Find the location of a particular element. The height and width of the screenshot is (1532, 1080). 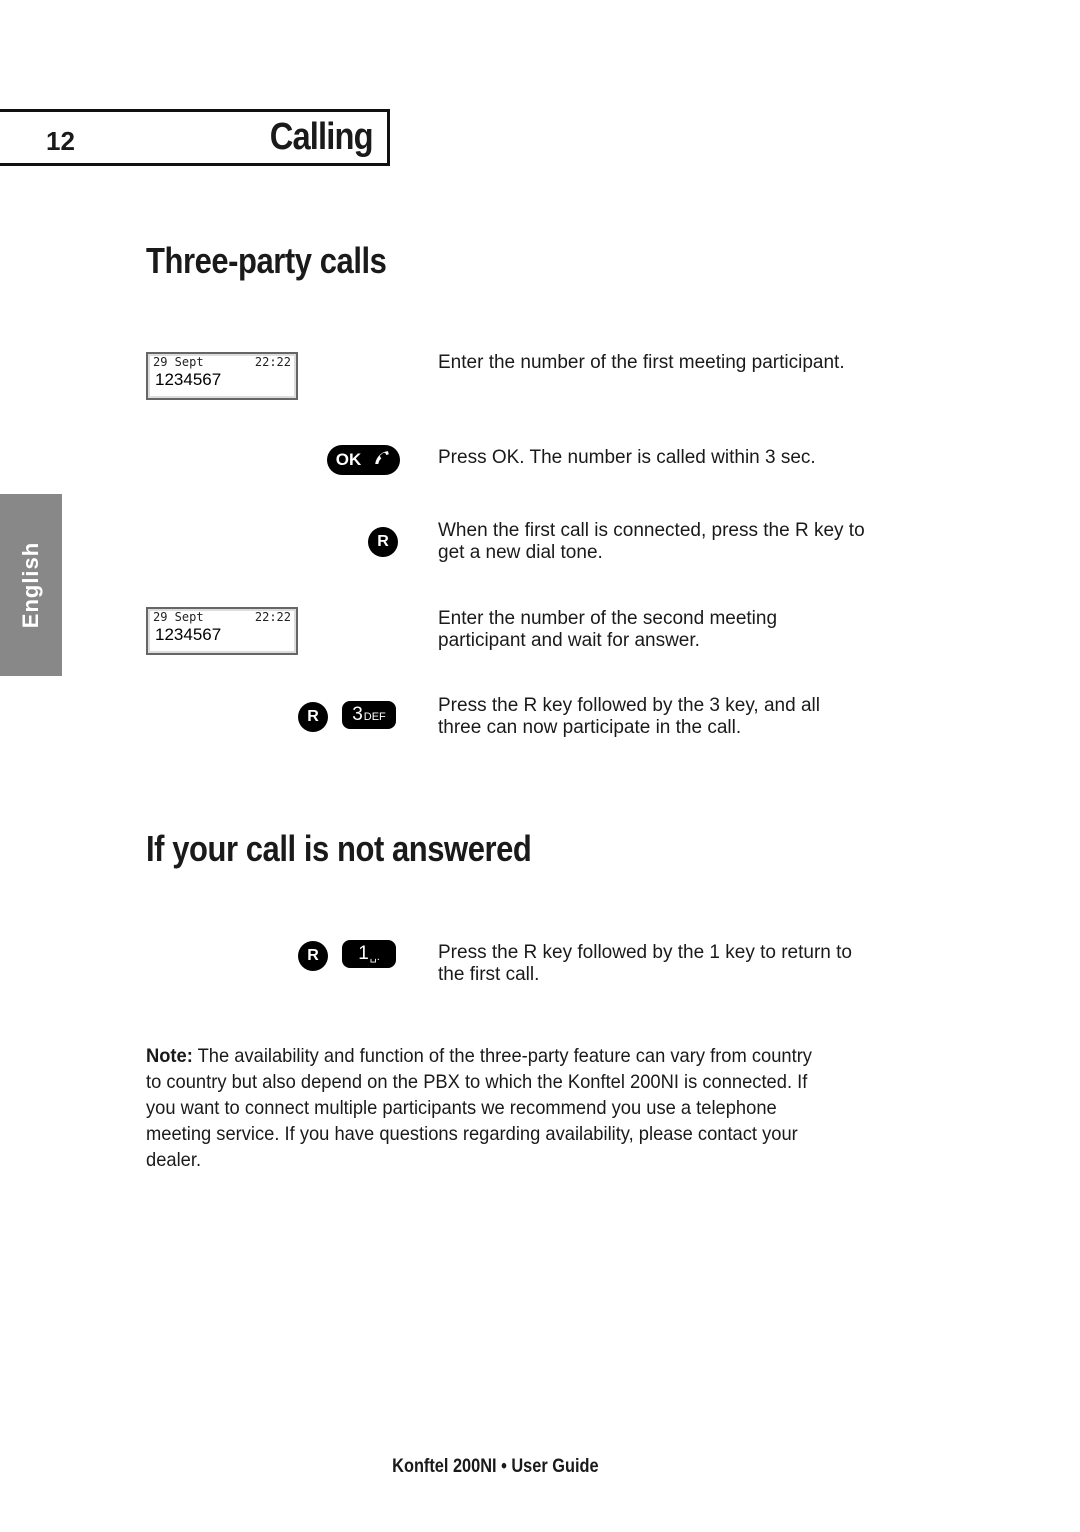

footer: Konftel 200NI • User Guide is located at coordinates (495, 1466).